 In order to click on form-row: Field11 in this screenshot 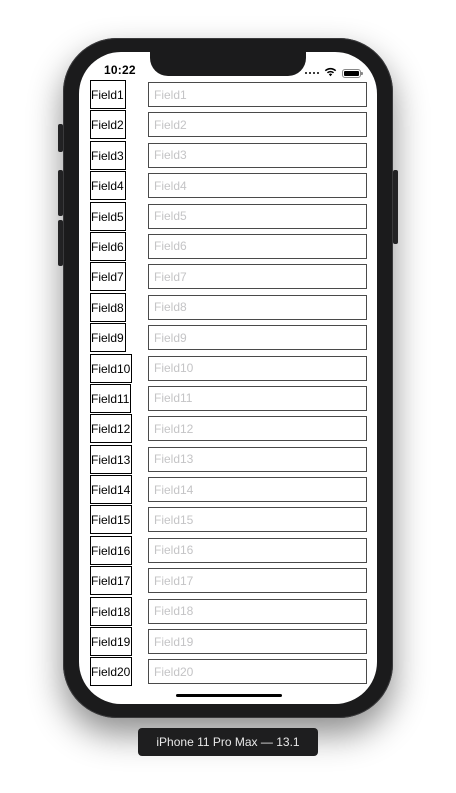, I will do `click(230, 398)`.